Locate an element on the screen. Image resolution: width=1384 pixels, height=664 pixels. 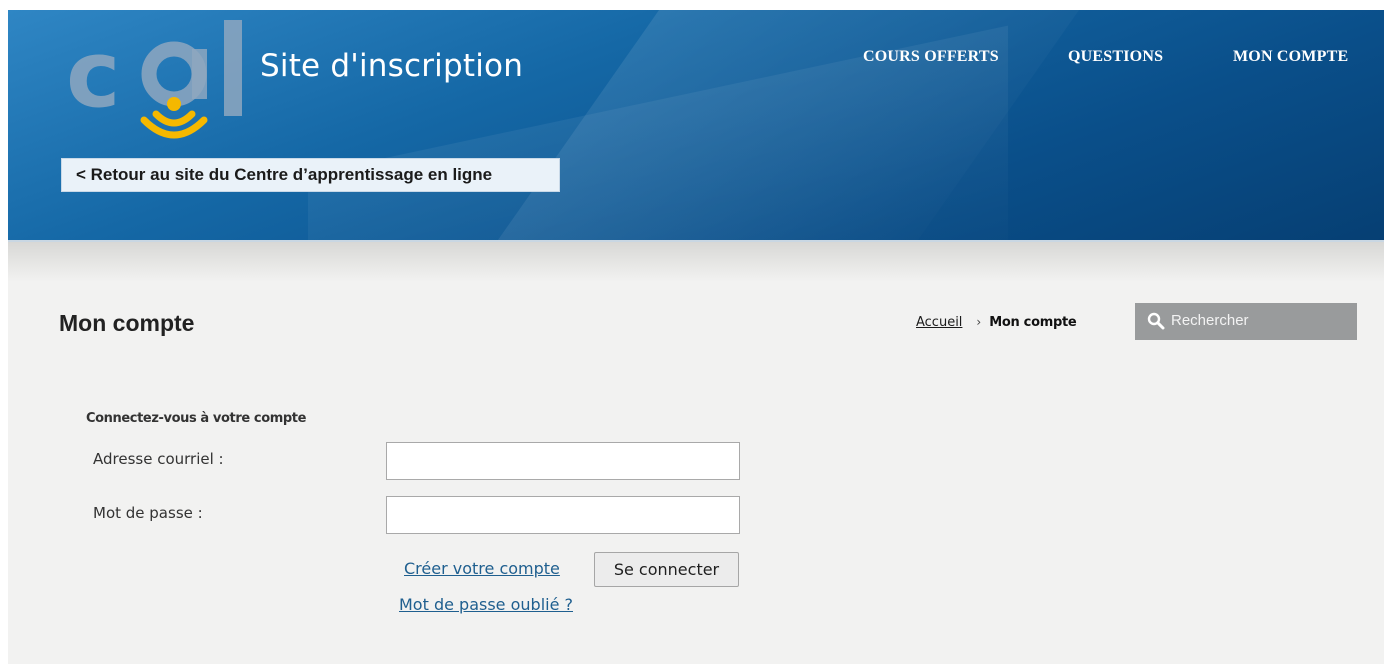
breadcrumb: Accueil › Mon compte is located at coordinates (996, 322).